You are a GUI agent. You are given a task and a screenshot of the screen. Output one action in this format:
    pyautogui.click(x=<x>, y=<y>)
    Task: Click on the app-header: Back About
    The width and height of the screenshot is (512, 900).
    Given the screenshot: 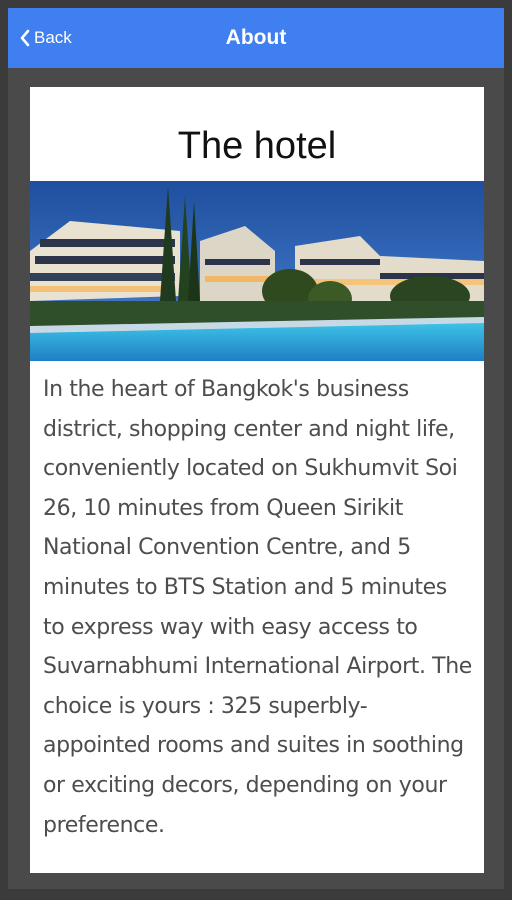 What is the action you would take?
    pyautogui.click(x=256, y=38)
    